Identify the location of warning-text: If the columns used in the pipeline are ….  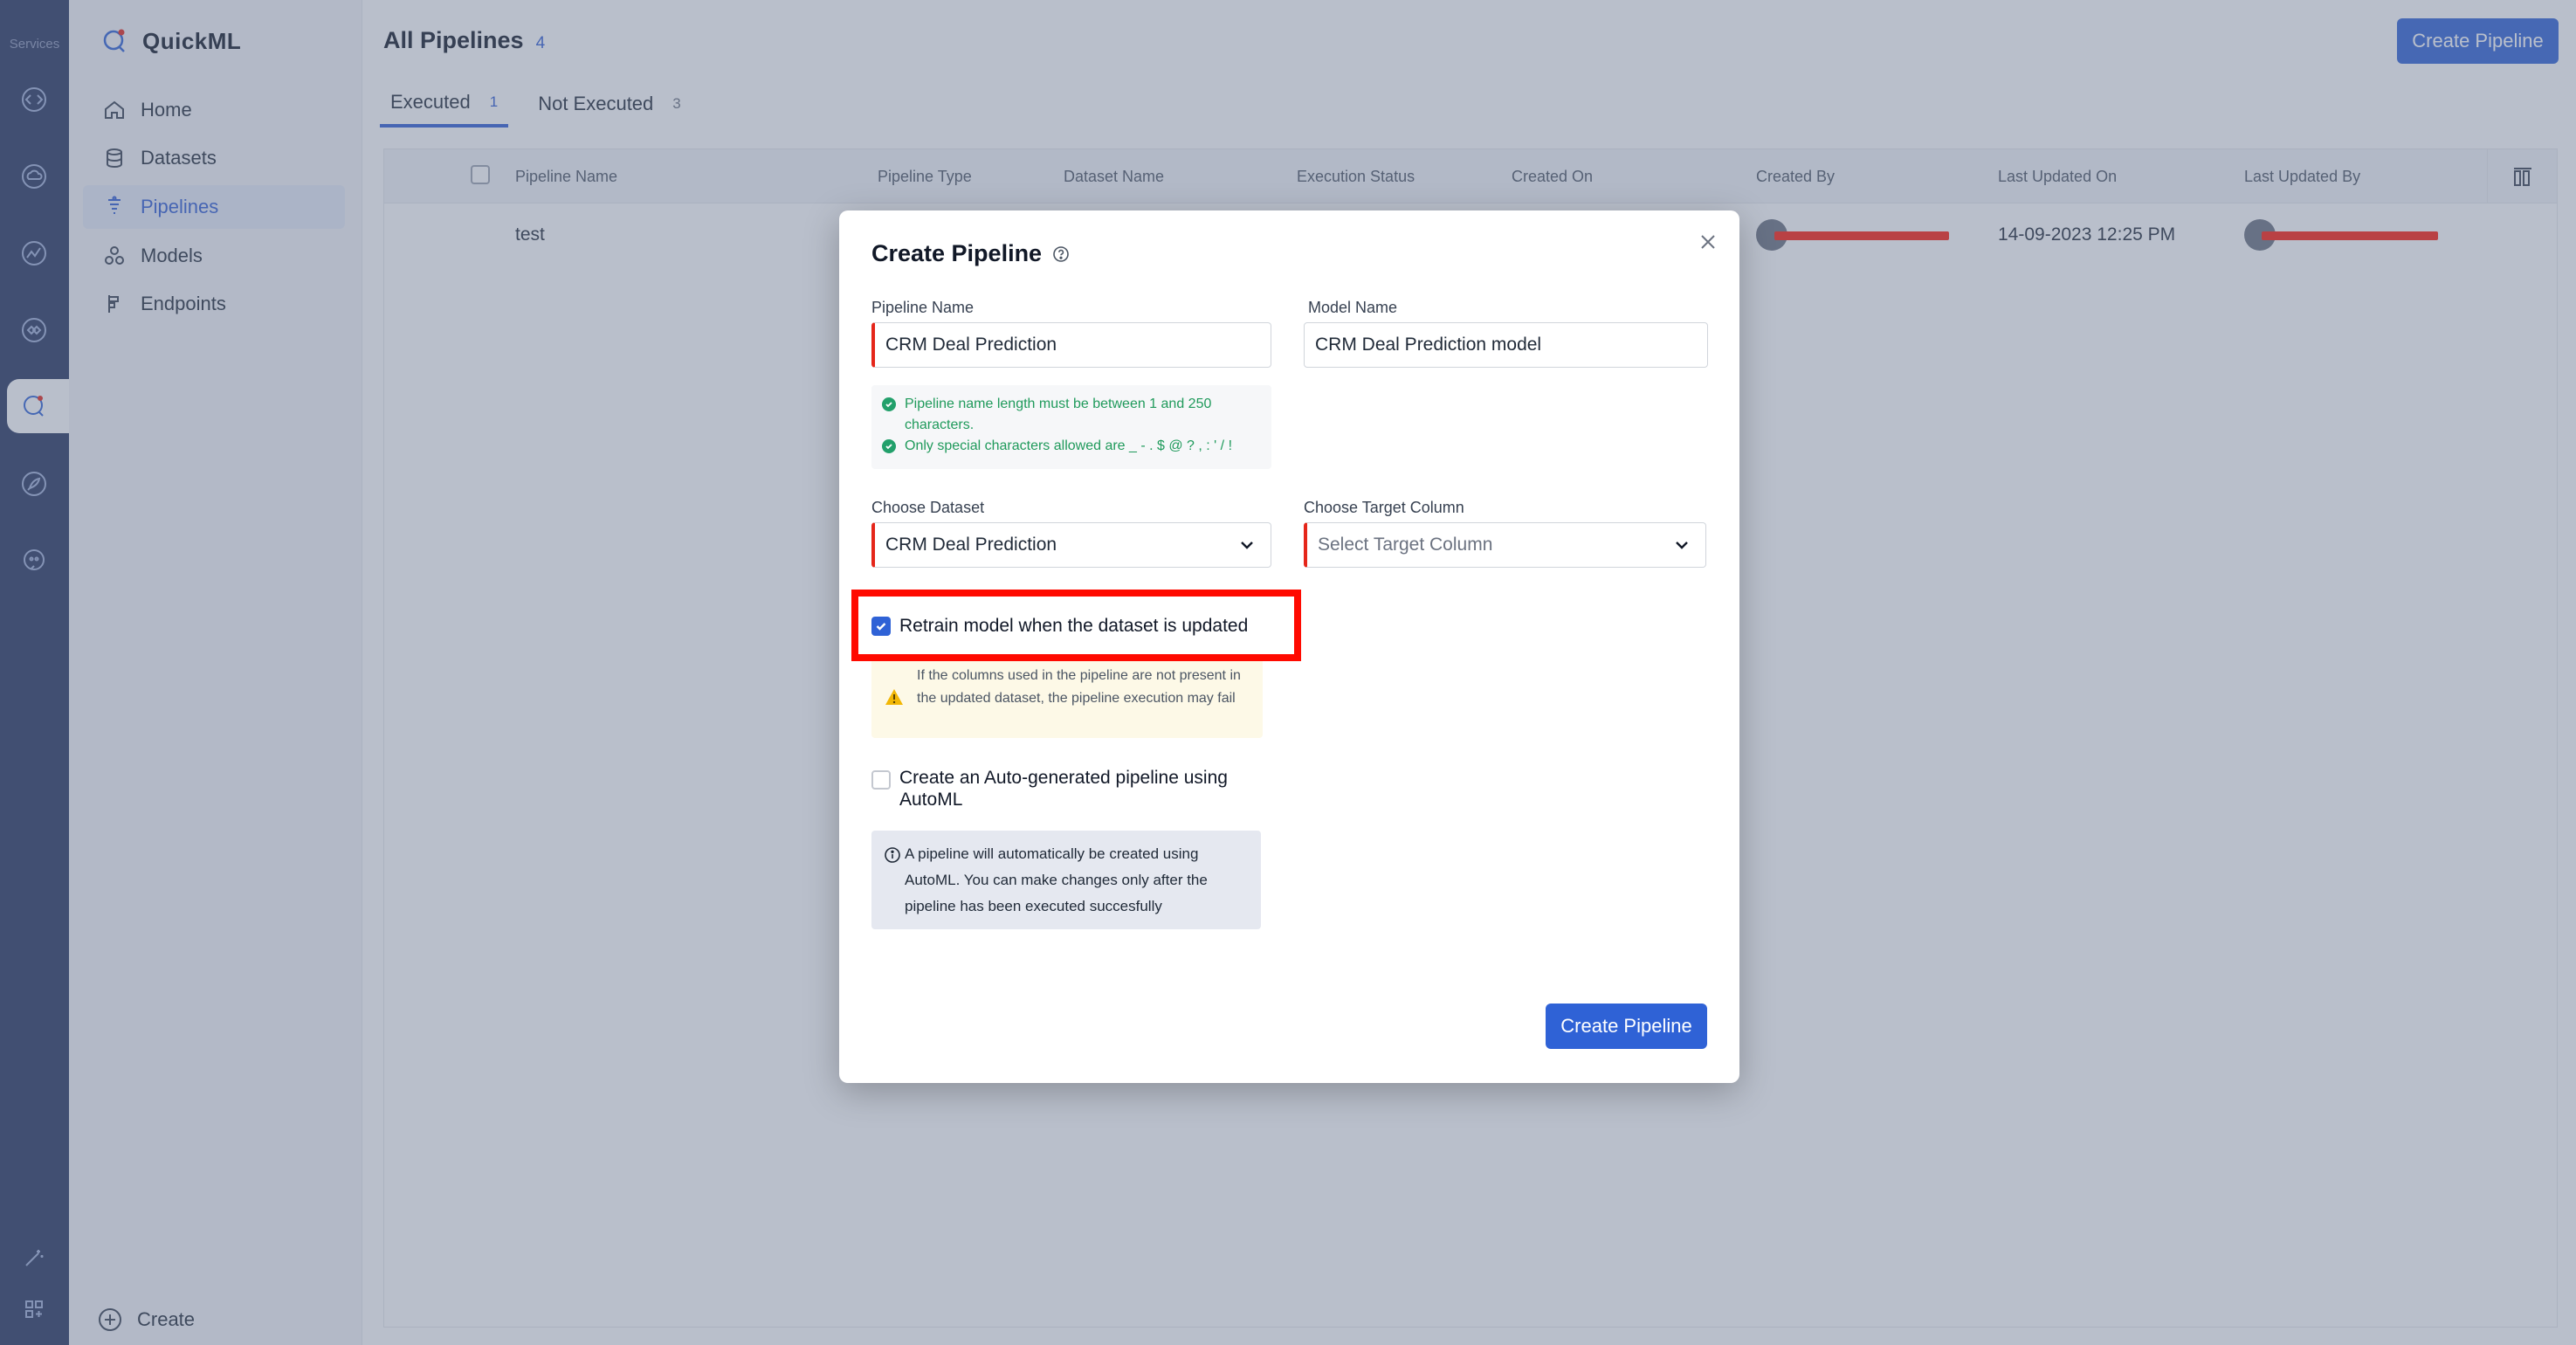
(1079, 687).